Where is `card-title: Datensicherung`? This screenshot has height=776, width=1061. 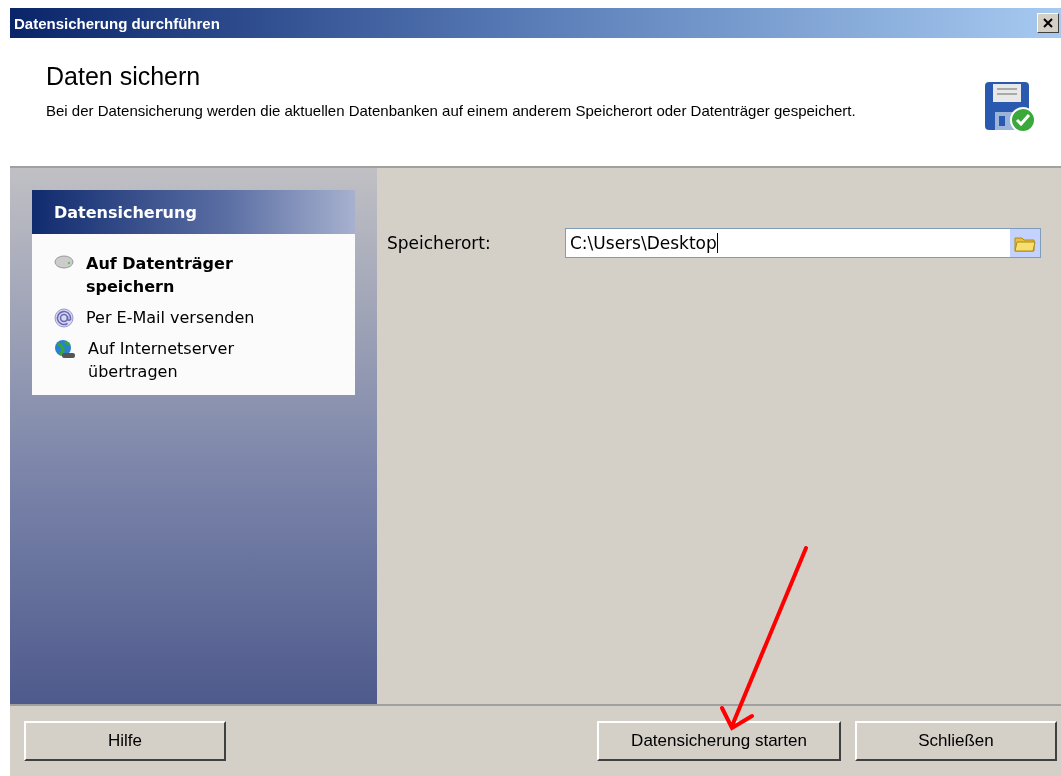 card-title: Datensicherung is located at coordinates (125, 212).